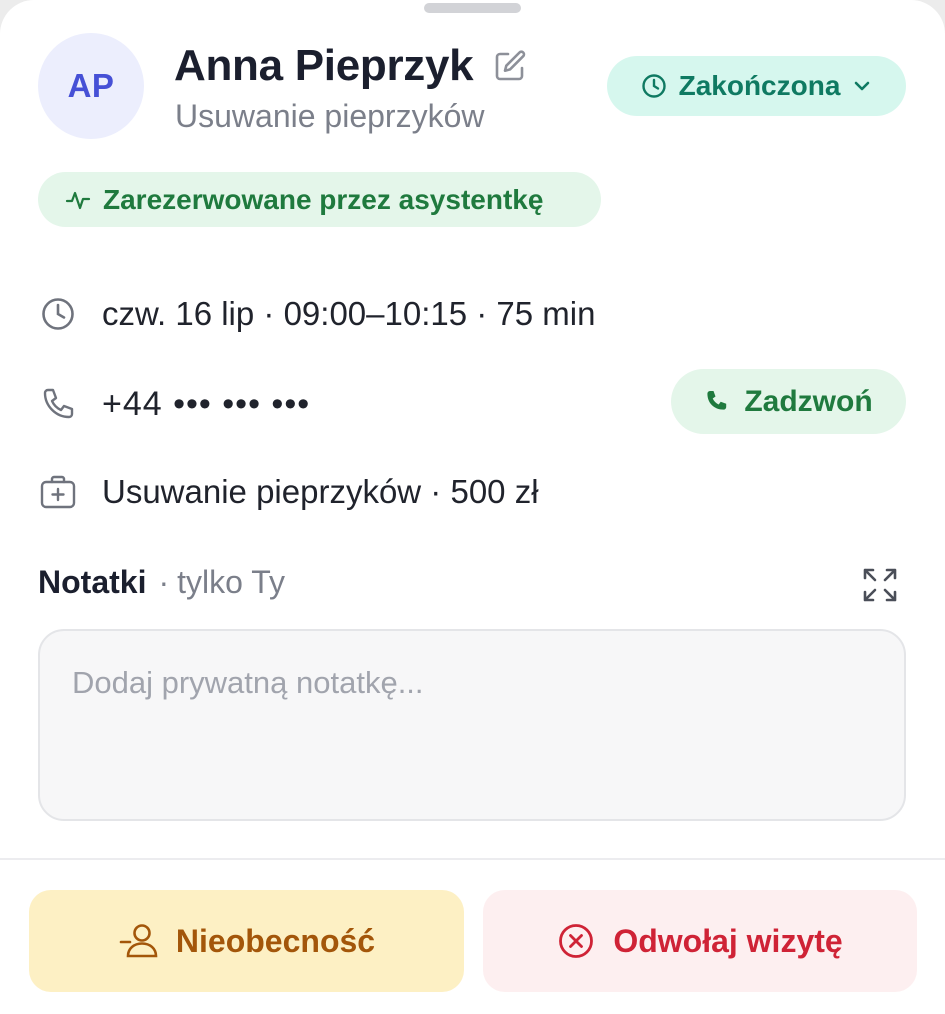 The width and height of the screenshot is (945, 1014). I want to click on footer-divider, so click(472, 859).